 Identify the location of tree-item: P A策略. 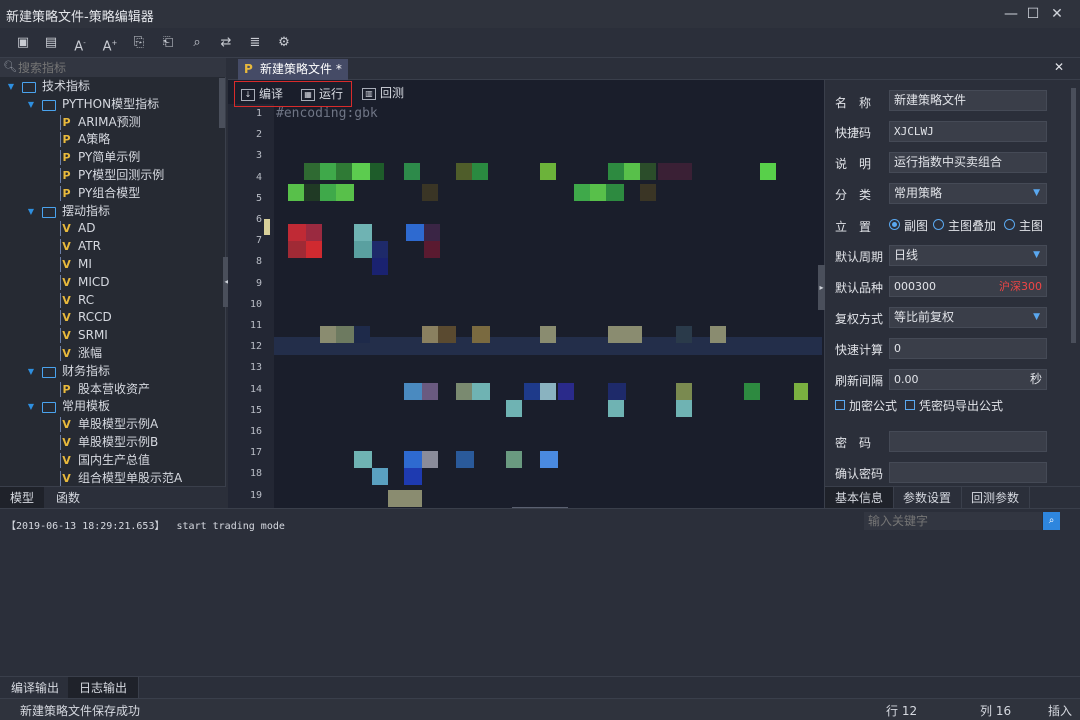
(109, 140).